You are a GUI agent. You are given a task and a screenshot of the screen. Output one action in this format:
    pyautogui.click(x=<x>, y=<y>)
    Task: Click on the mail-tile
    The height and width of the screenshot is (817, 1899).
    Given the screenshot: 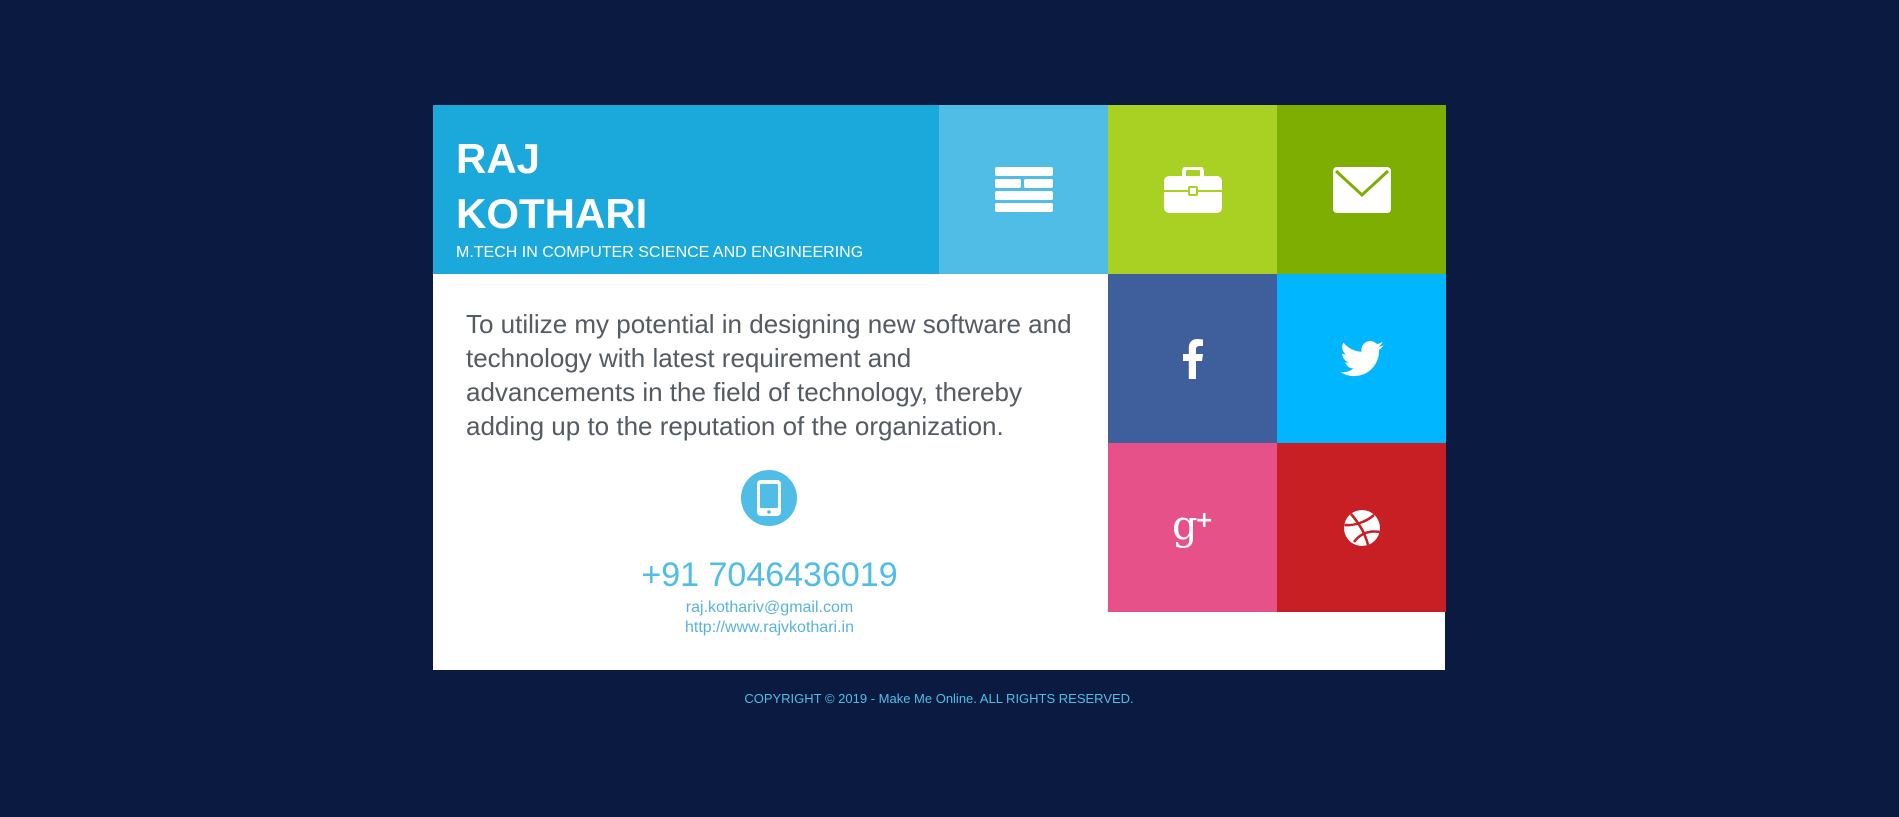 What is the action you would take?
    pyautogui.click(x=1361, y=189)
    